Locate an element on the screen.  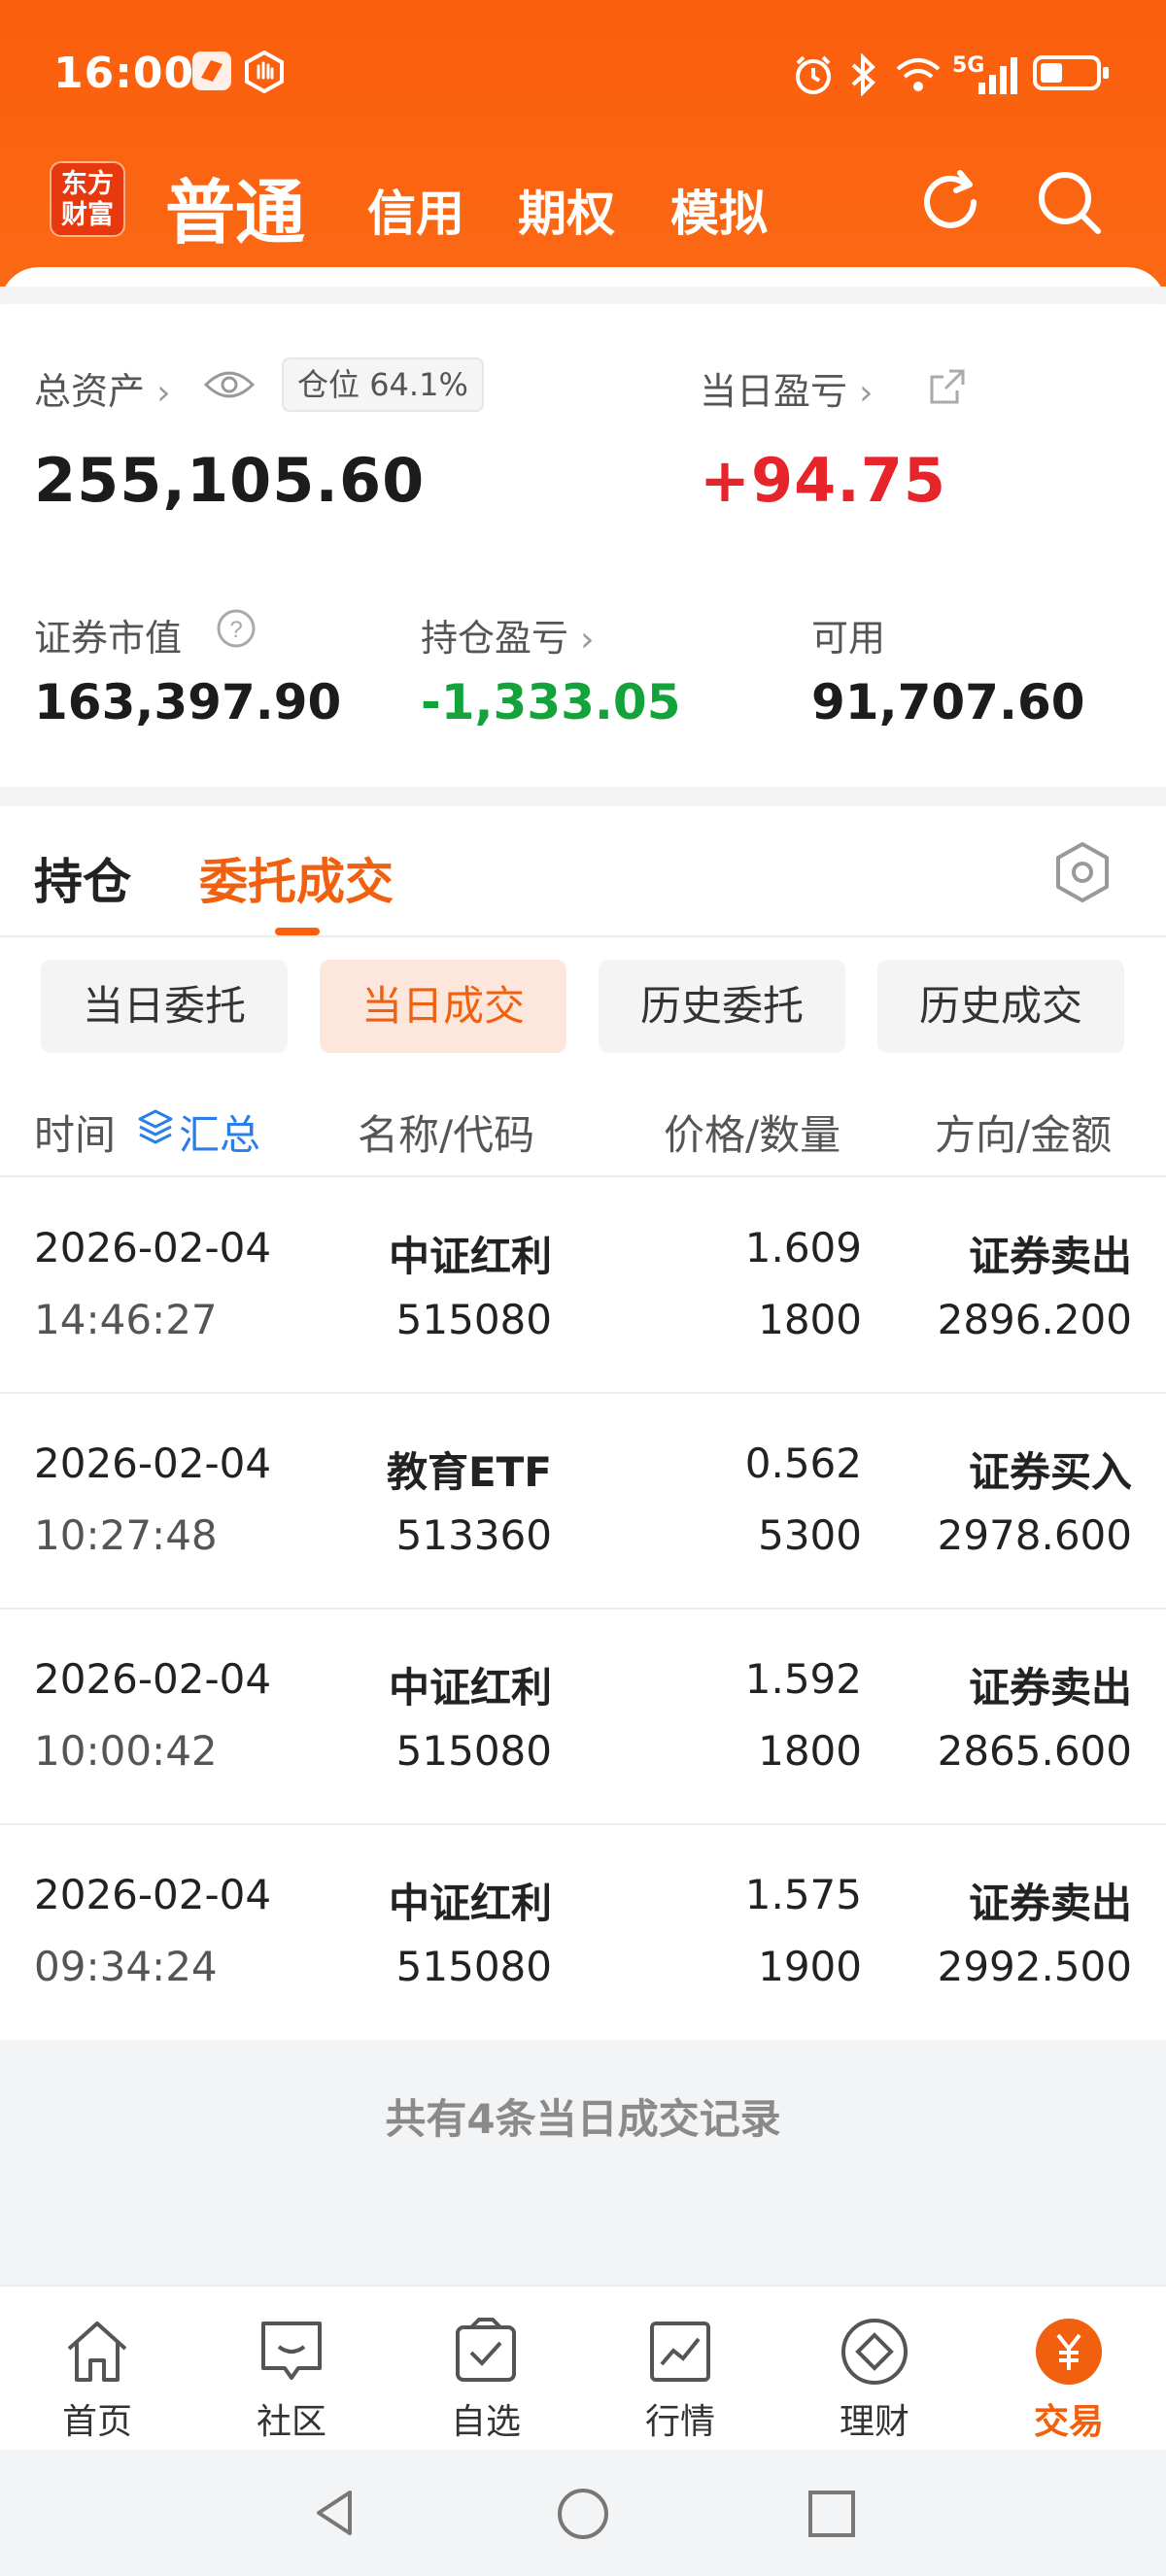
nav-wealth: 理财 is located at coordinates (874, 2369).